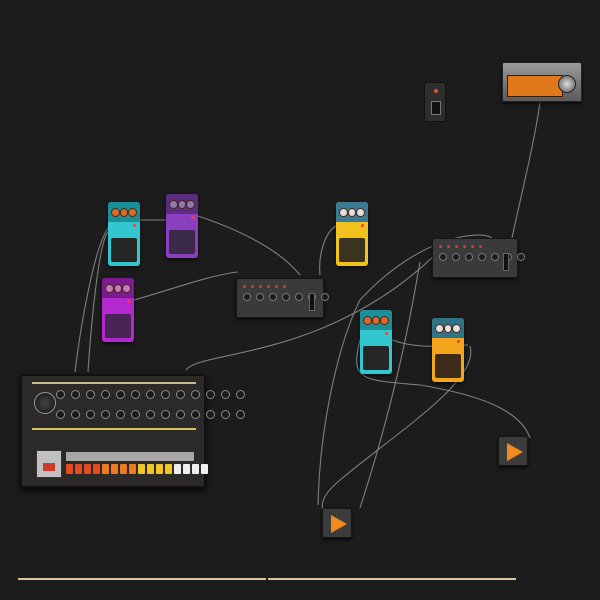 The image size is (600, 600). I want to click on output-1-play-icon, so click(337, 523).